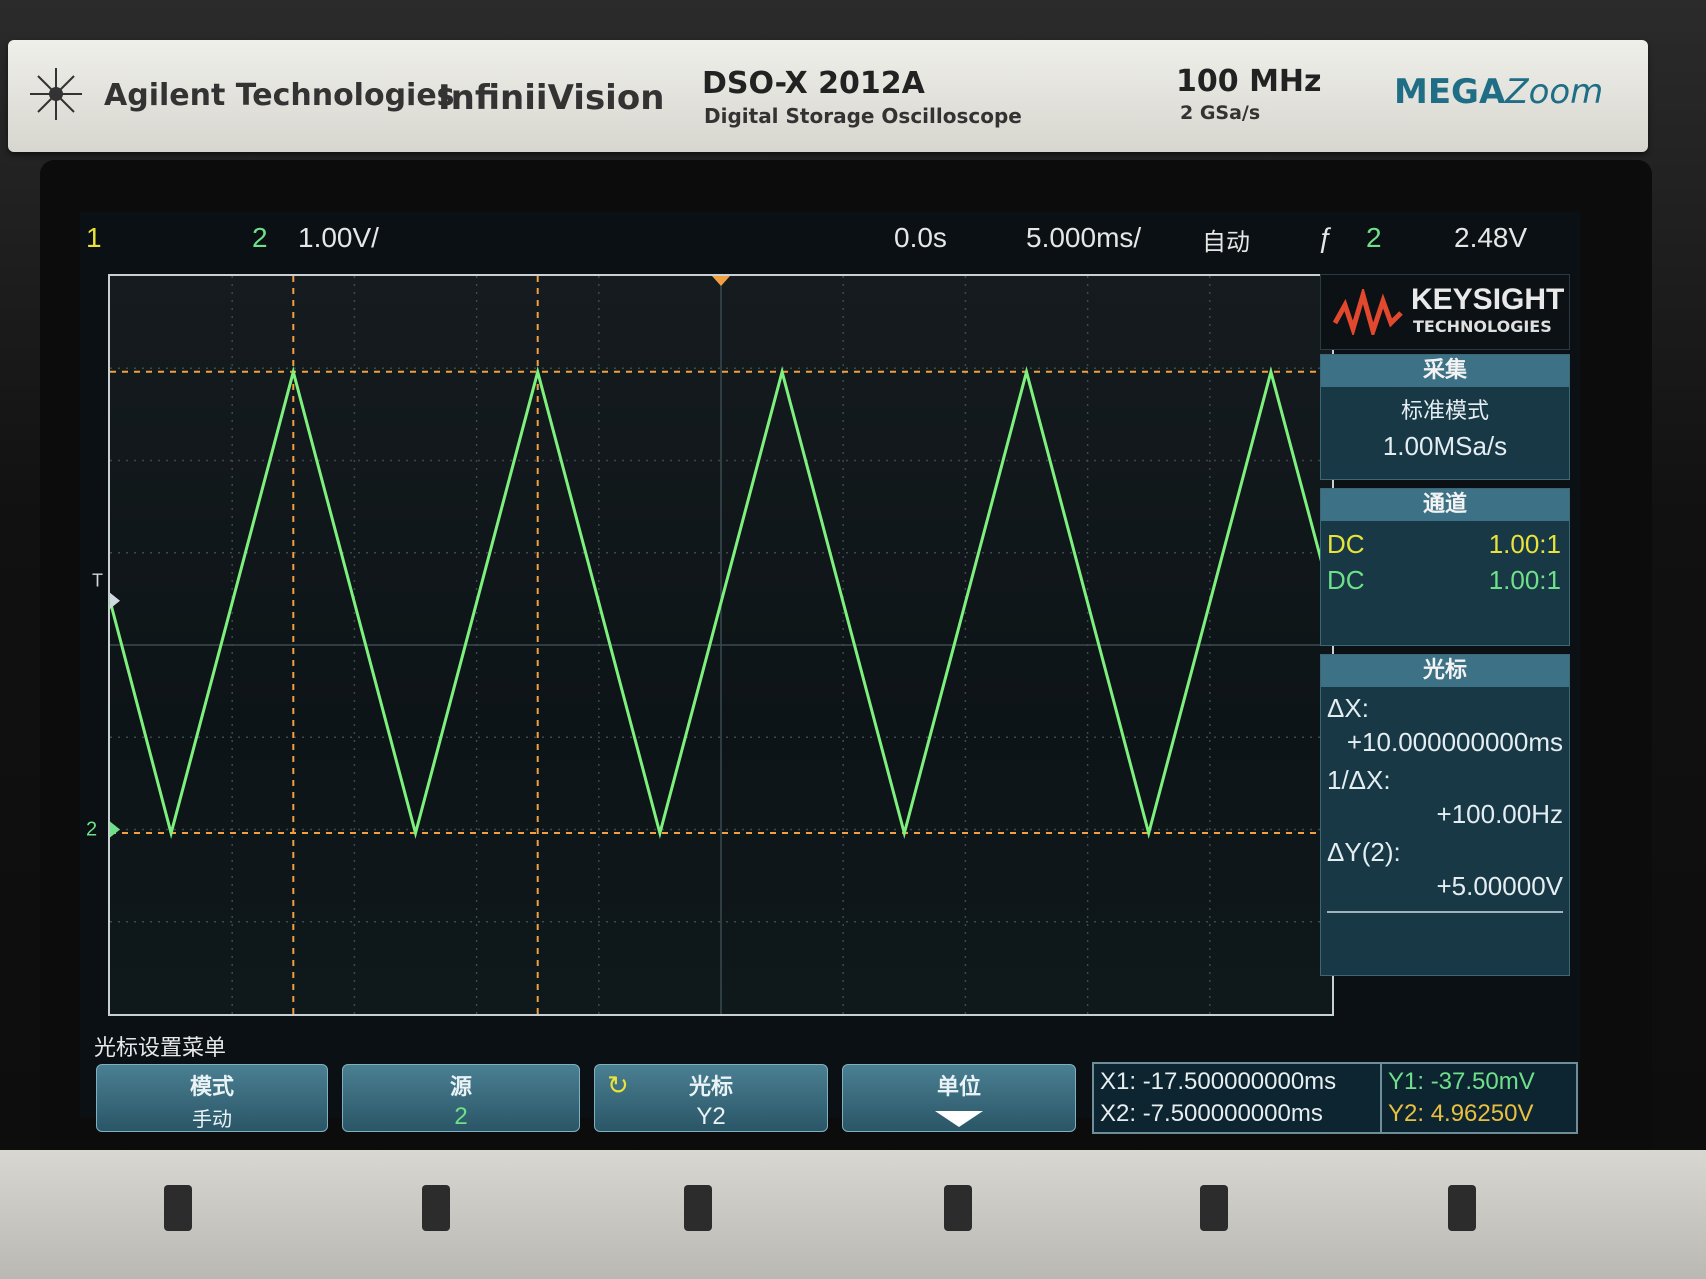 The image size is (1706, 1279). Describe the element at coordinates (260, 238) in the screenshot. I see `ch2-indicator: 2` at that location.